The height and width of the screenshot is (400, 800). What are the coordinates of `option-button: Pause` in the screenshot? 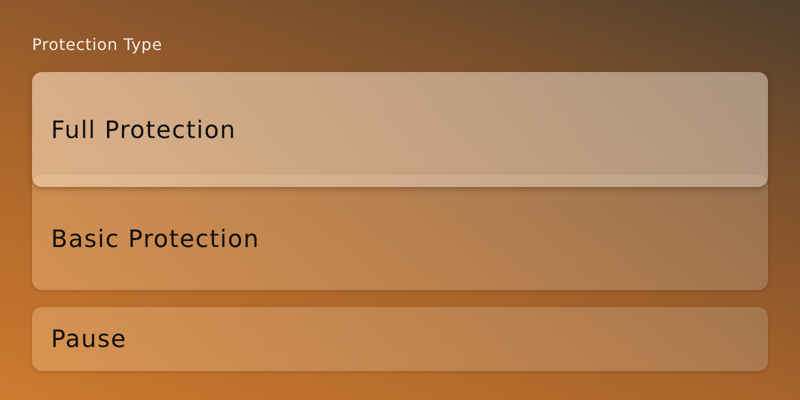 It's located at (400, 339).